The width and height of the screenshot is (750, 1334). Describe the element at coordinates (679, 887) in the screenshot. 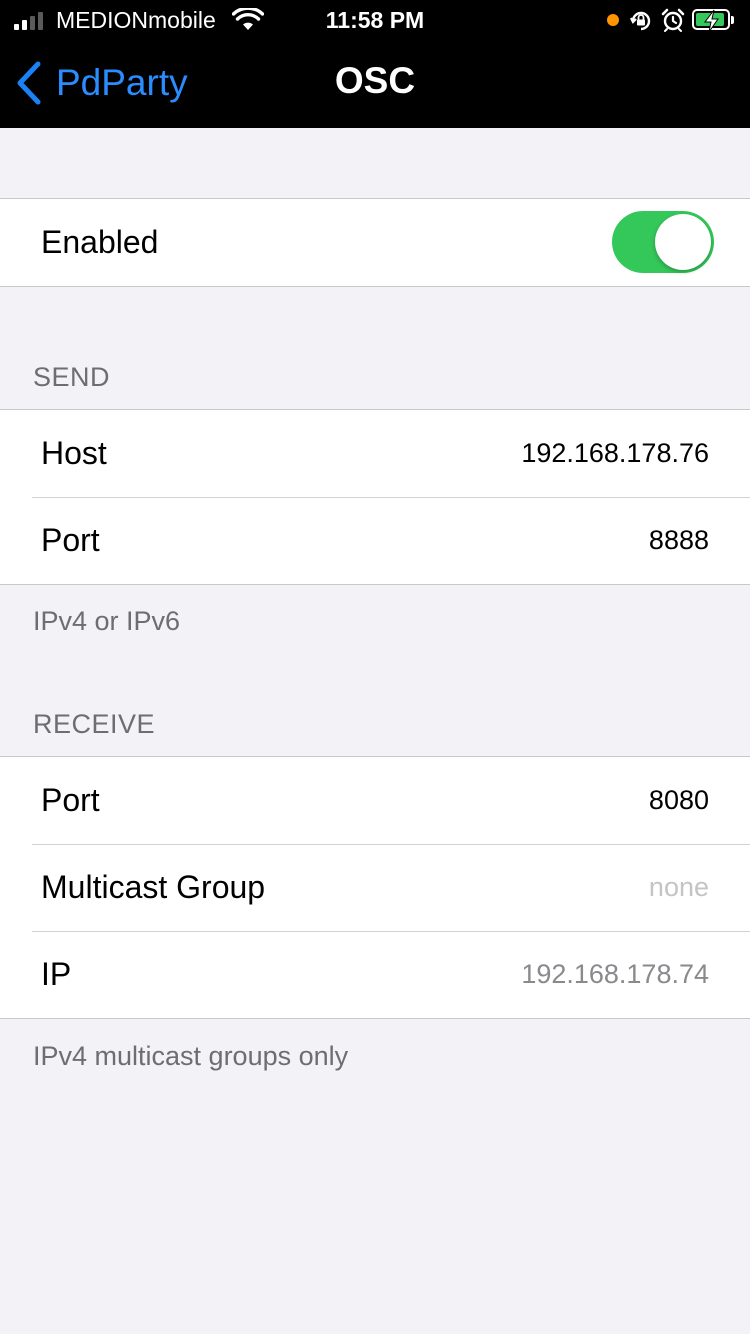

I see `multicast-group-input: none` at that location.